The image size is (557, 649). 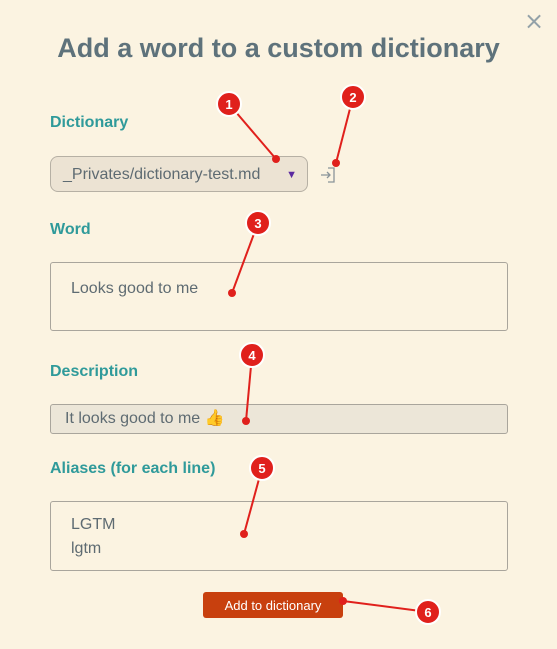 I want to click on word-value: Looks good to me, so click(x=135, y=288).